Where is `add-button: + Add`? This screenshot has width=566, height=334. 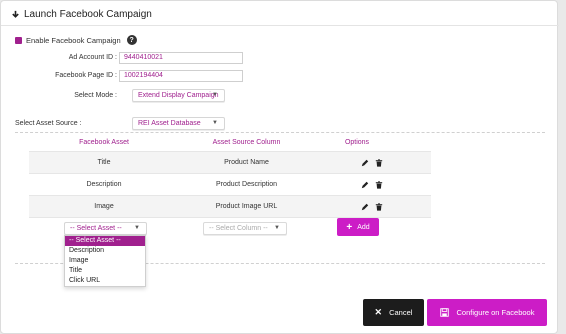 add-button: + Add is located at coordinates (358, 227).